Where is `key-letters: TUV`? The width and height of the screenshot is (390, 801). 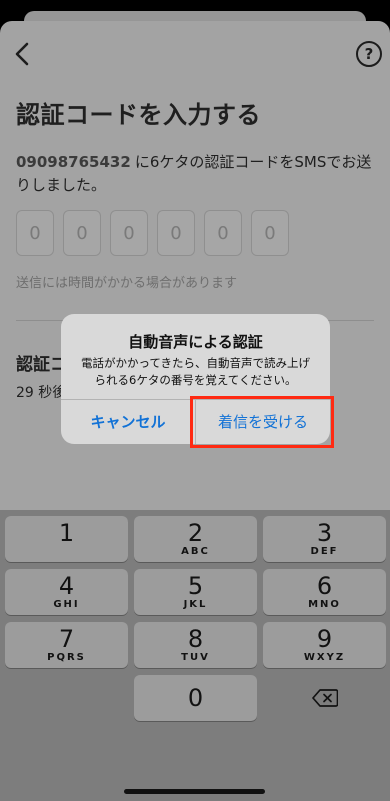
key-letters: TUV is located at coordinates (195, 657).